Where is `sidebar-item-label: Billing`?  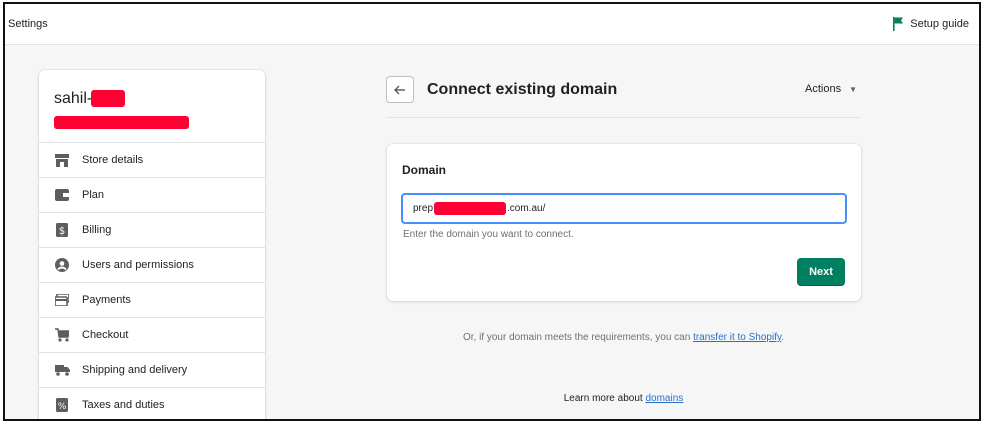
sidebar-item-label: Billing is located at coordinates (97, 230).